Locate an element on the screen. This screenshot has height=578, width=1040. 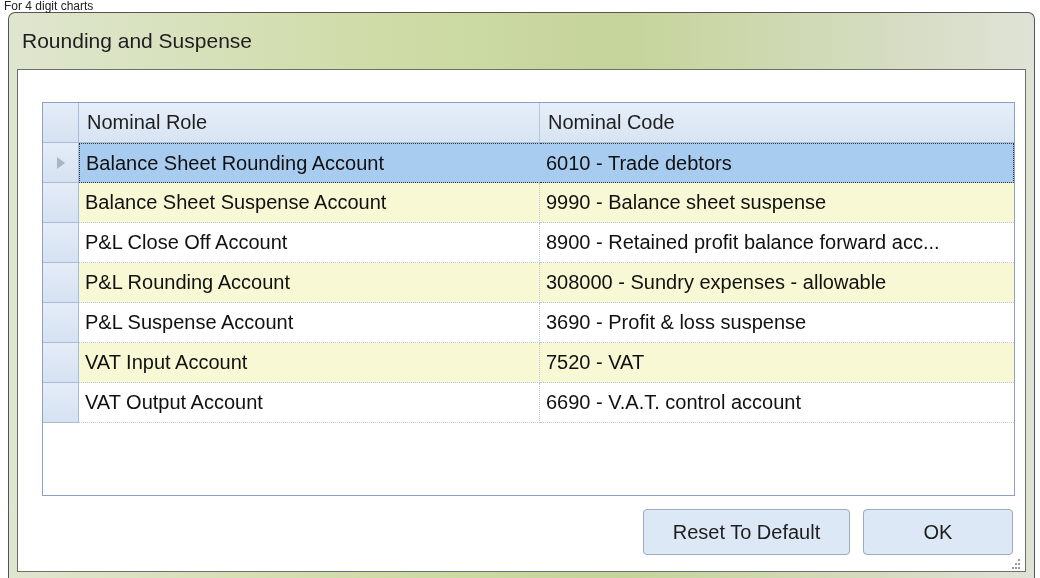
caption-text: For 4 digit charts is located at coordinates (49, 6).